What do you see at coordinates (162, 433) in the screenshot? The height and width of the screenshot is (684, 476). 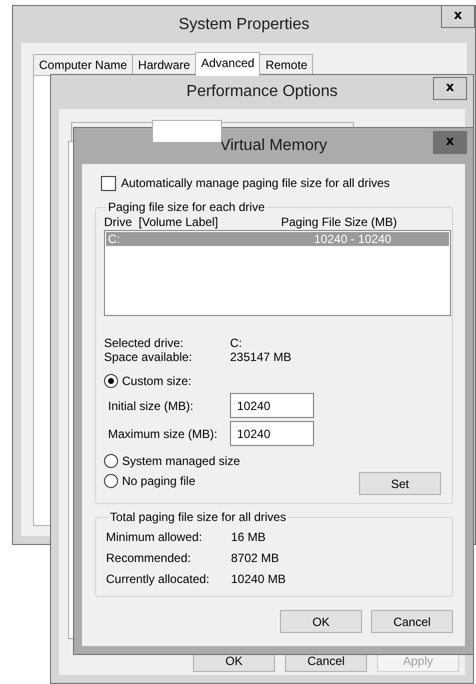 I see `field-label: Maximum size (MB):` at bounding box center [162, 433].